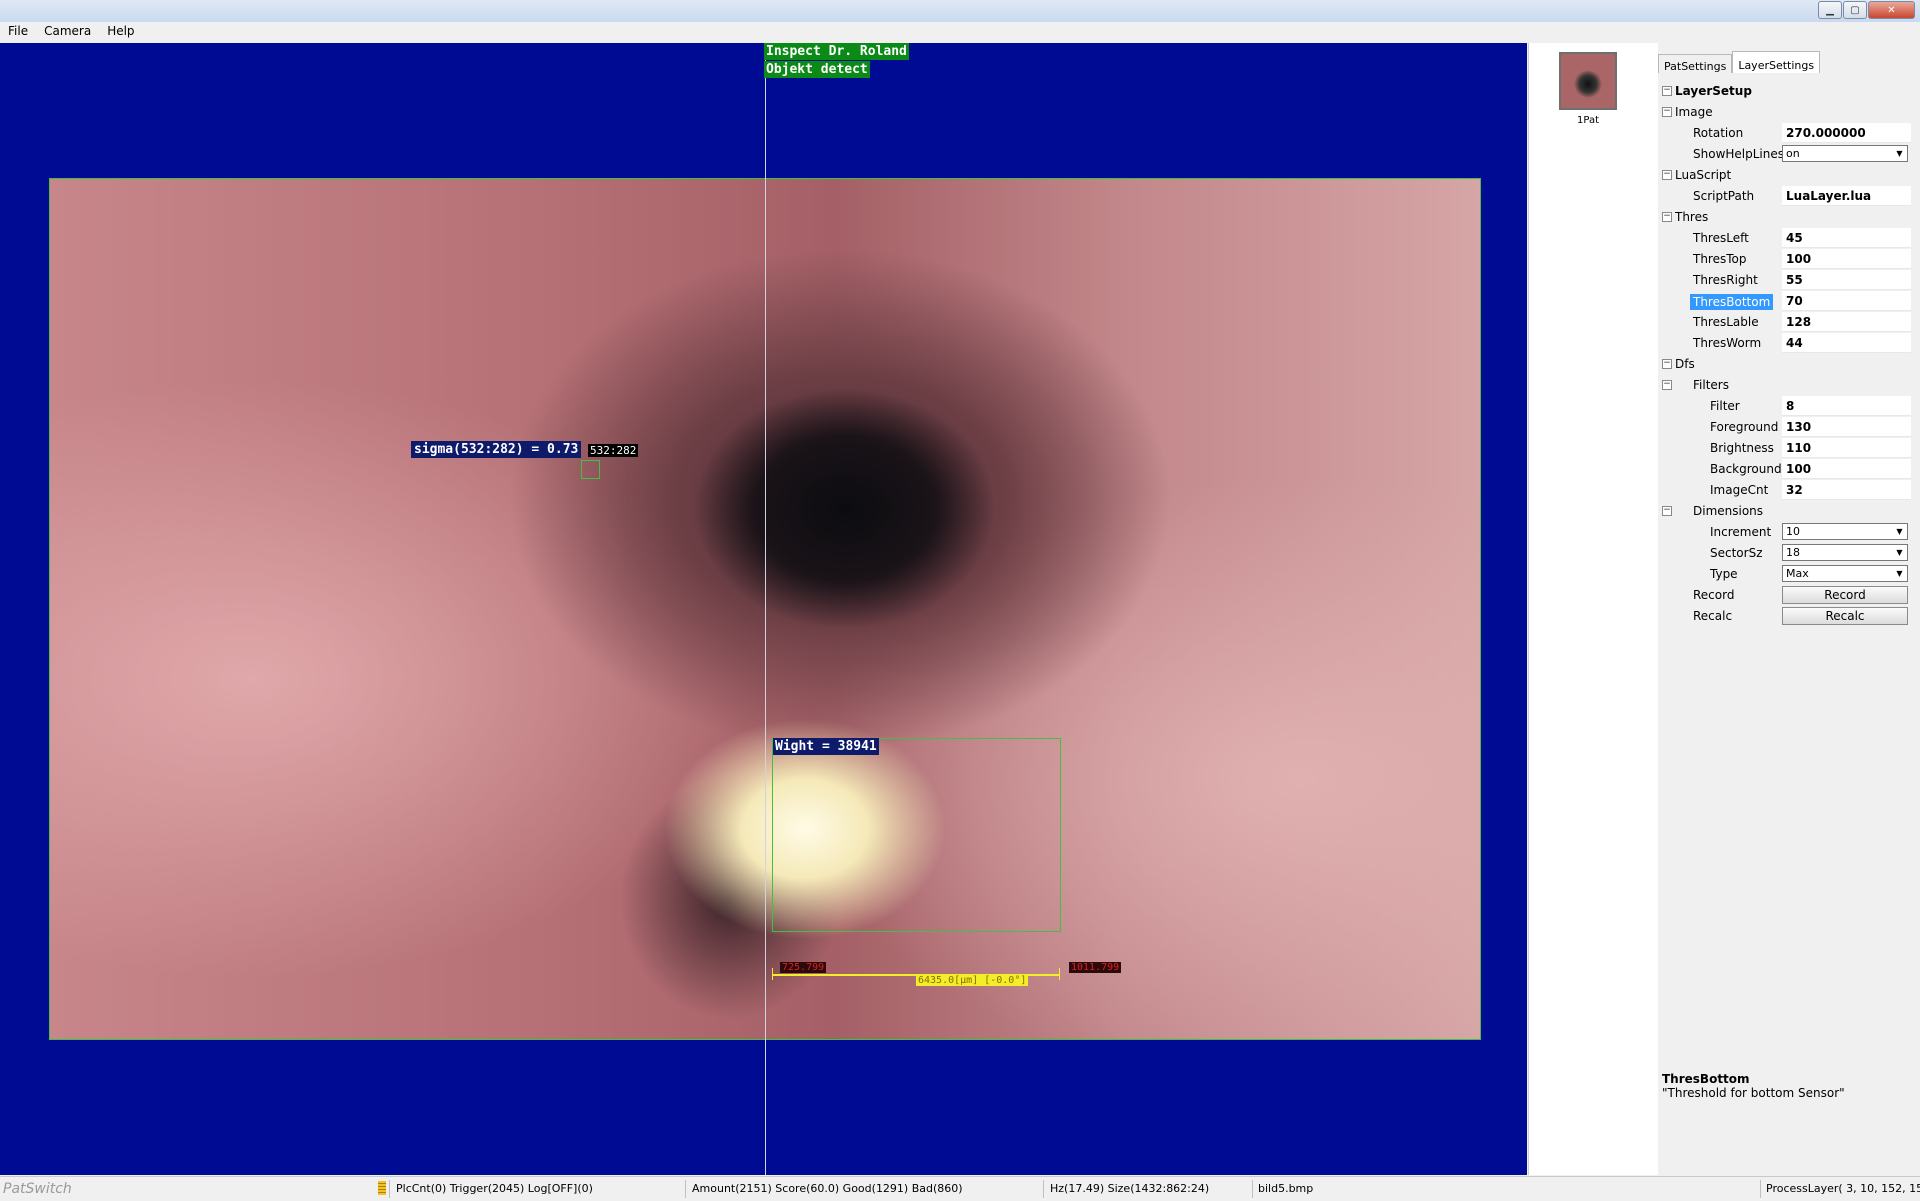  I want to click on prop-row-thresleft: ThresLeft 45, so click(1785, 238).